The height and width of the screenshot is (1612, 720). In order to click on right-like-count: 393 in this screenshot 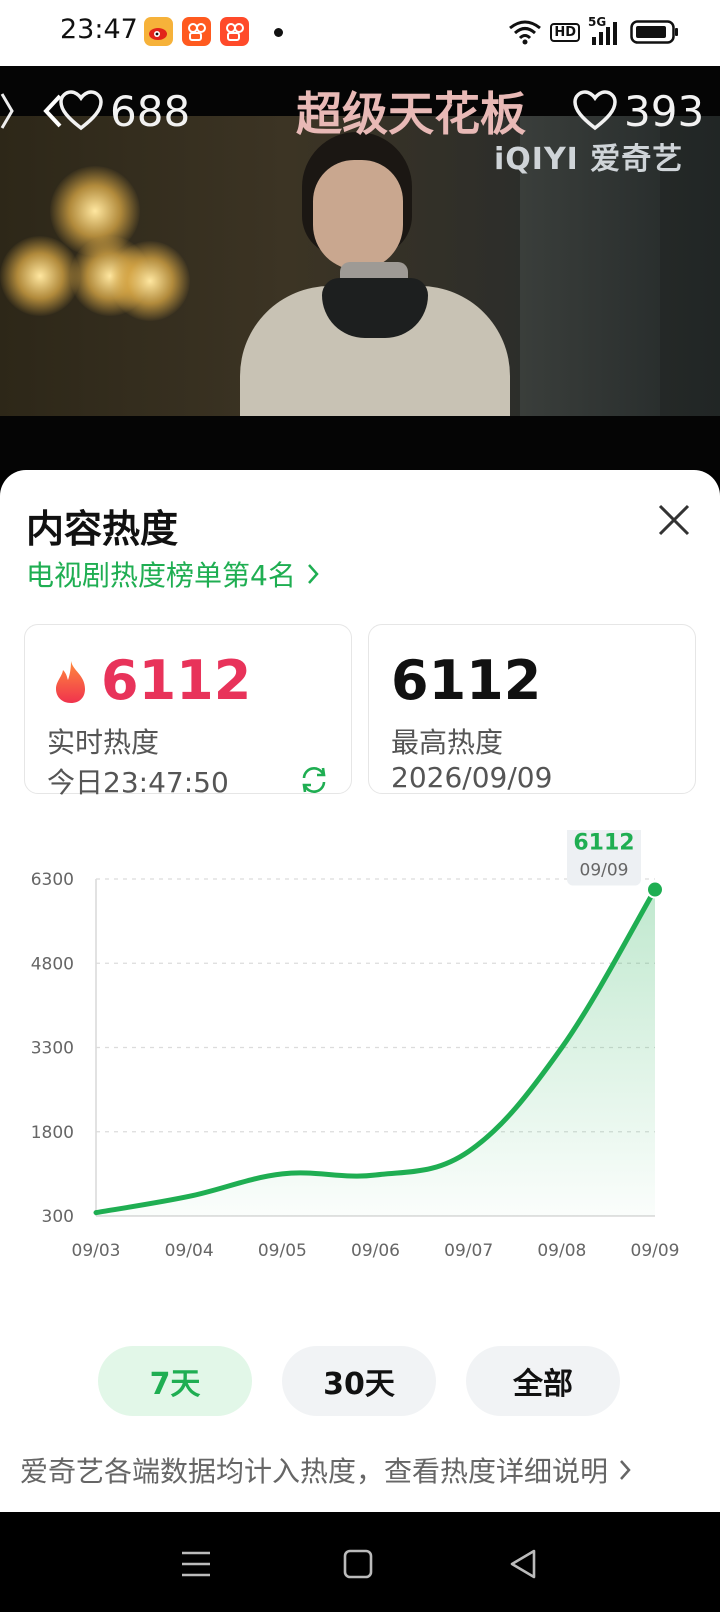, I will do `click(664, 111)`.